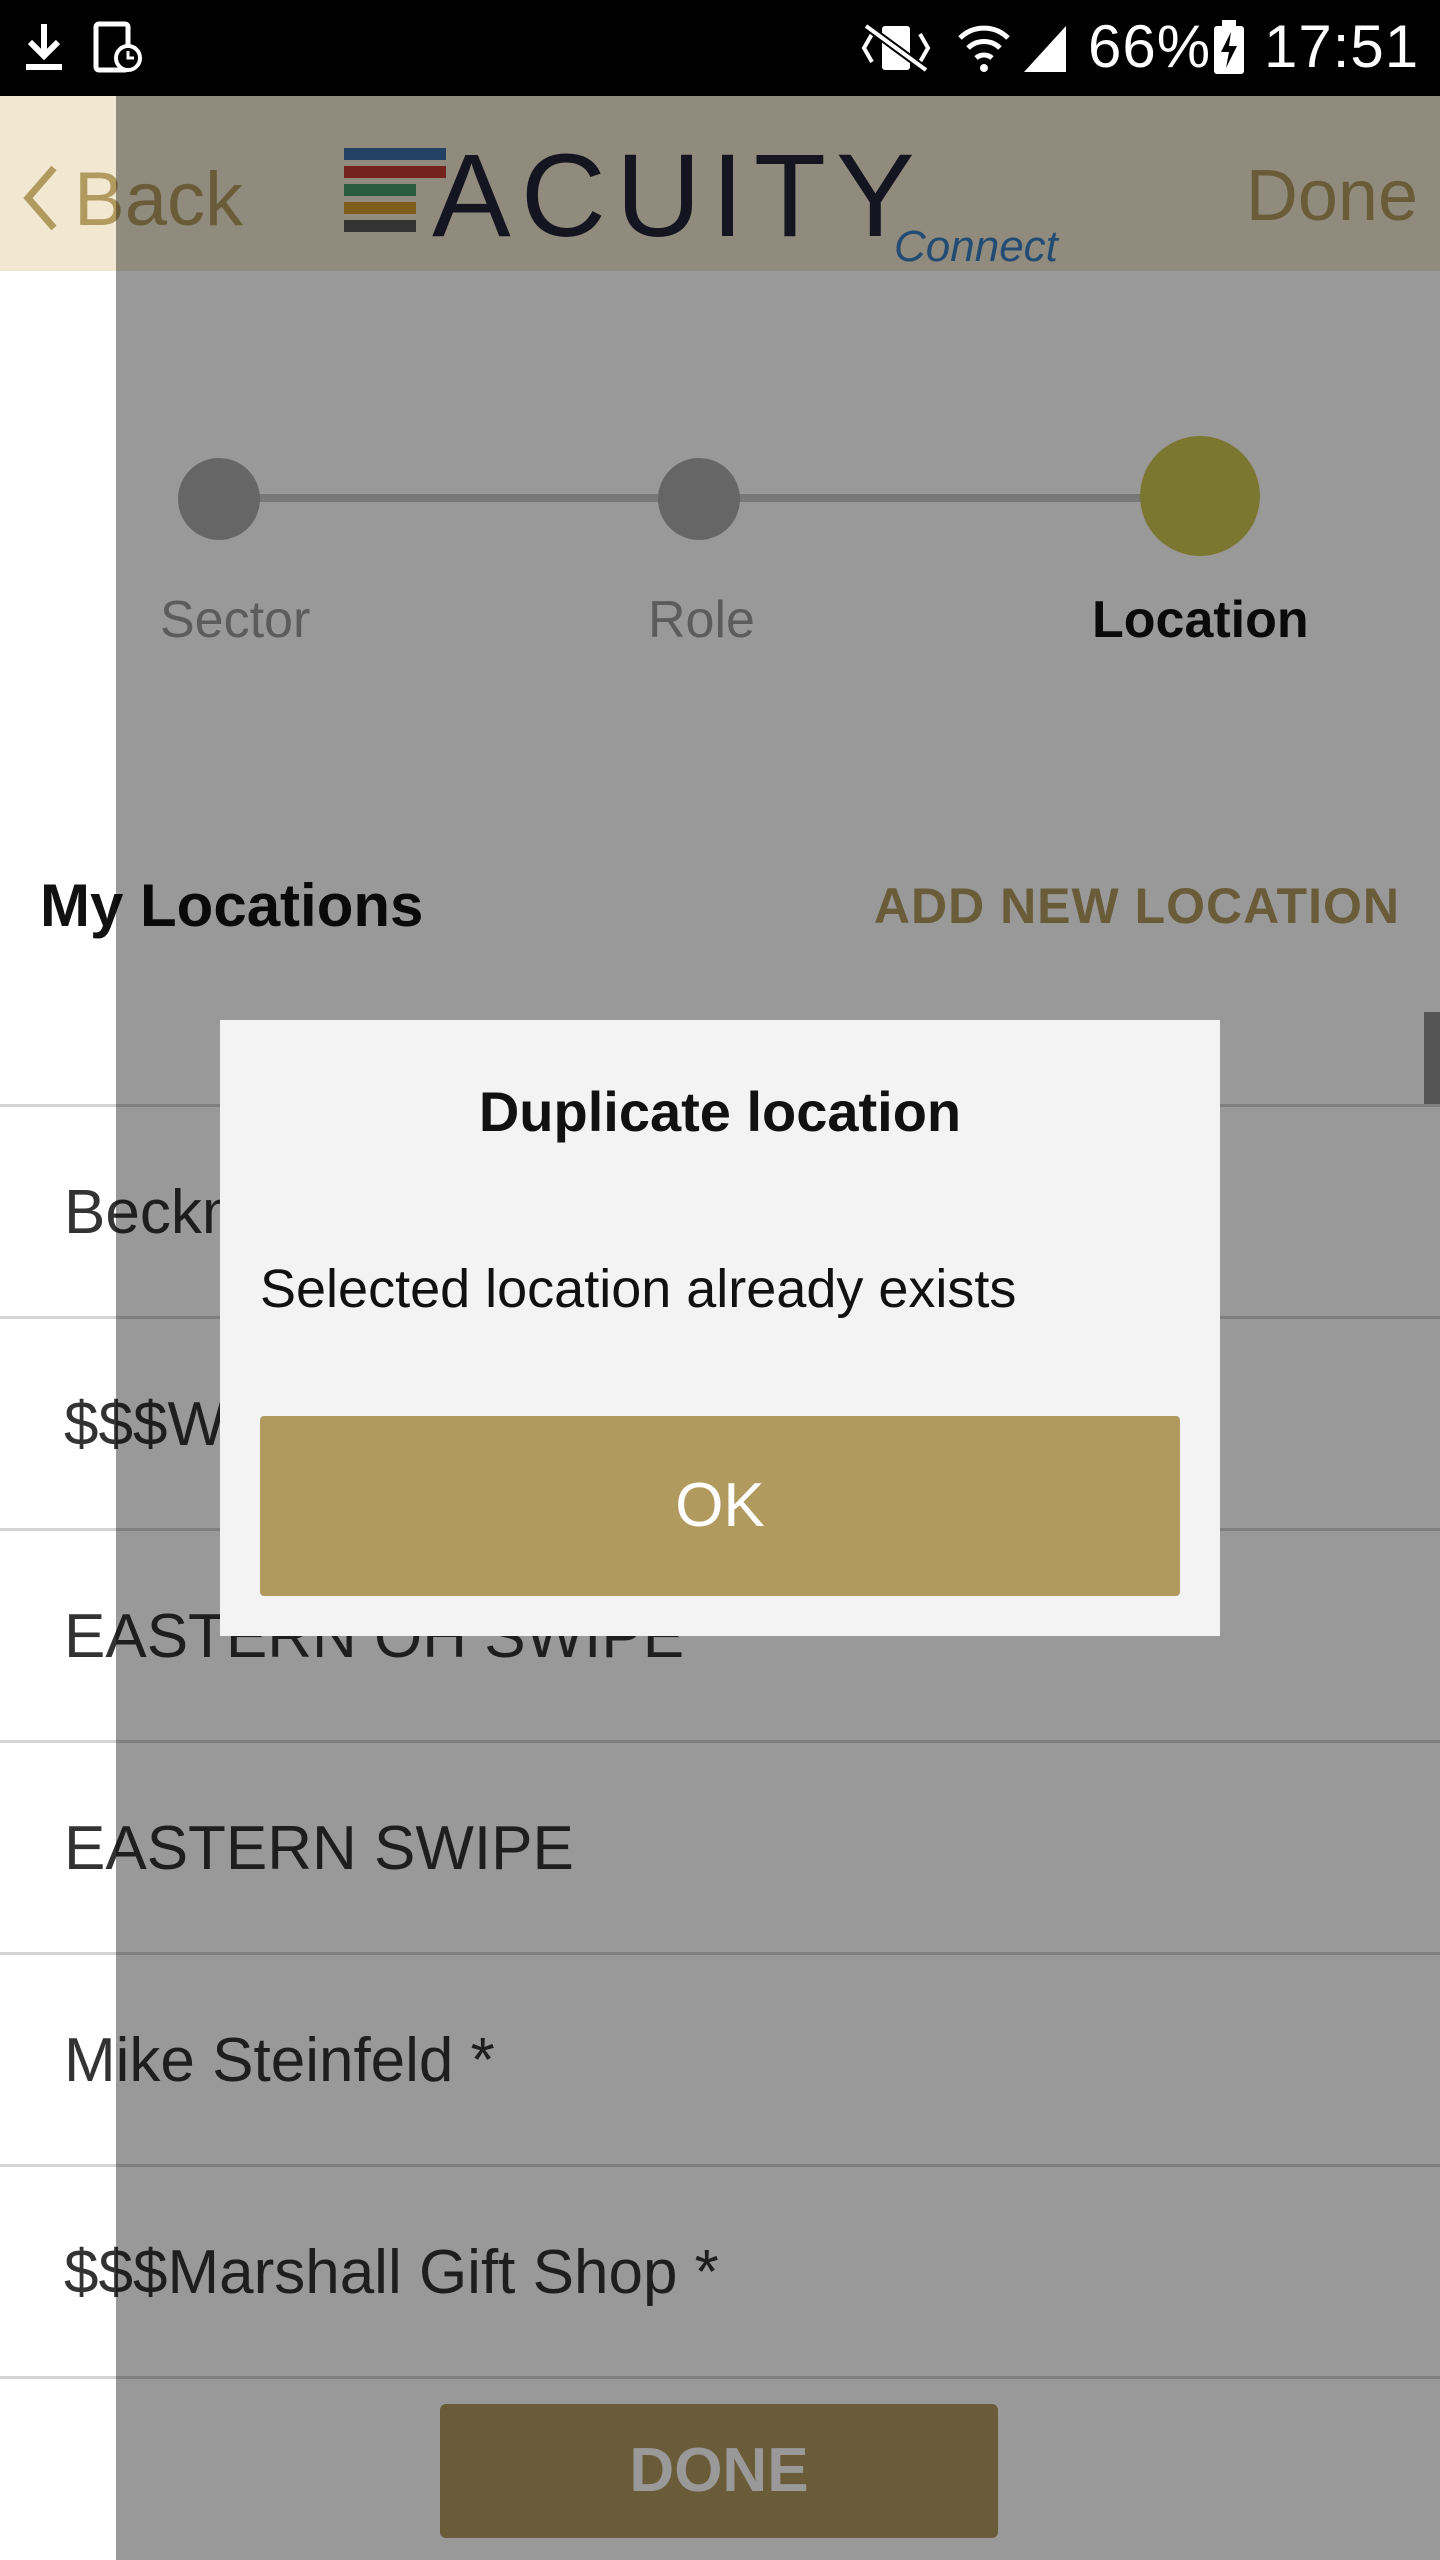 Image resolution: width=1440 pixels, height=2560 pixels. I want to click on dialog-title: Duplicate location, so click(720, 1111).